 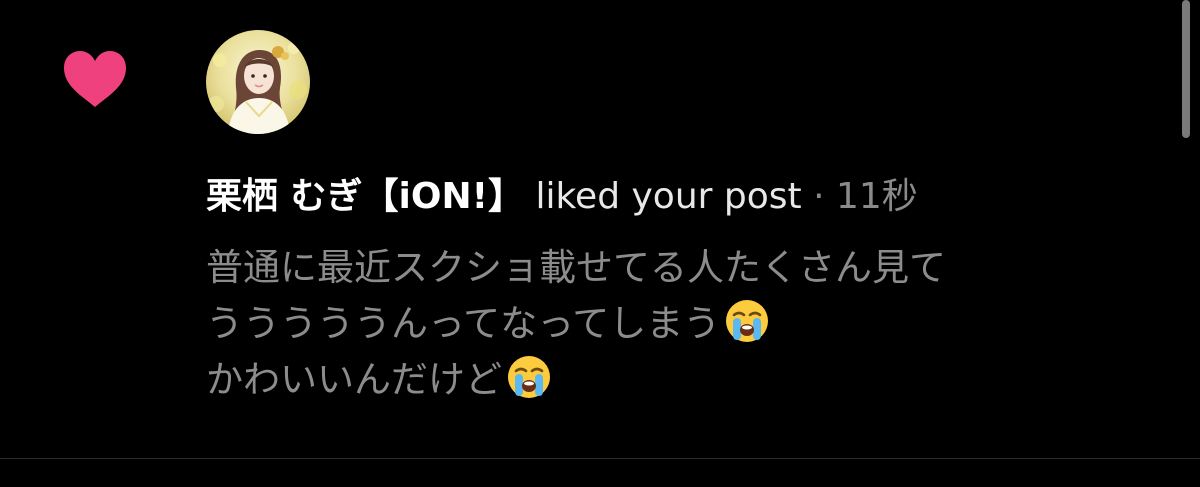 I want to click on post-line: うううううんってなってしまう, so click(x=686, y=324).